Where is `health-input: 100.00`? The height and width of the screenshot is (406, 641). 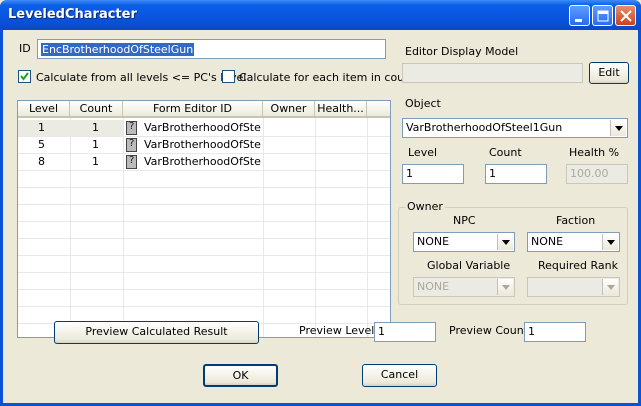 health-input: 100.00 is located at coordinates (597, 174).